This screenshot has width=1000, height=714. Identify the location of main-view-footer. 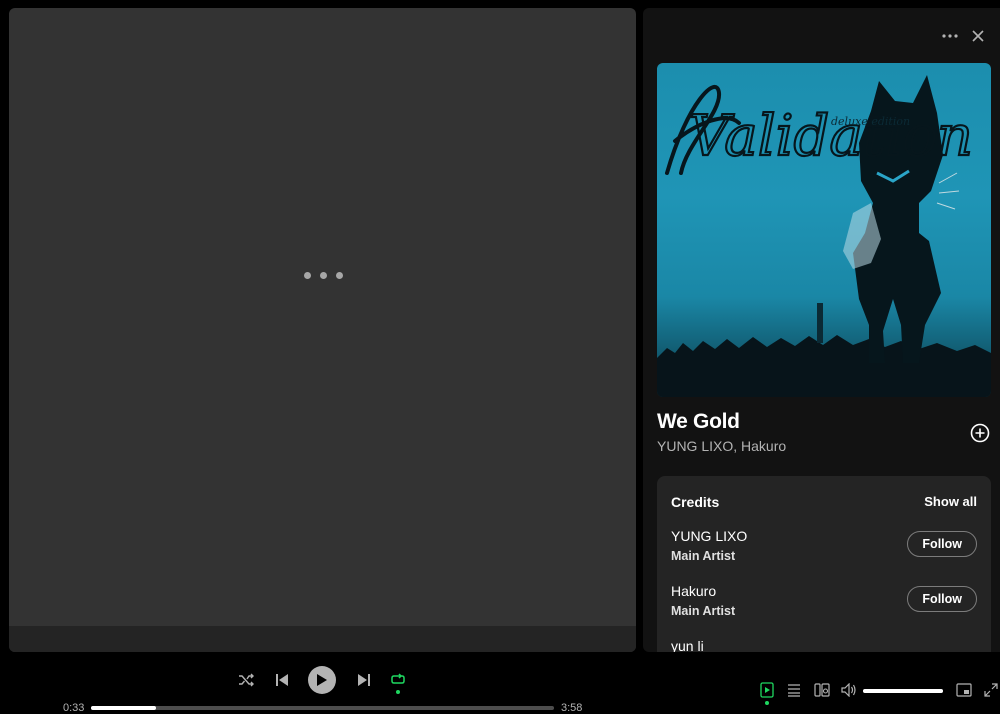
(322, 639).